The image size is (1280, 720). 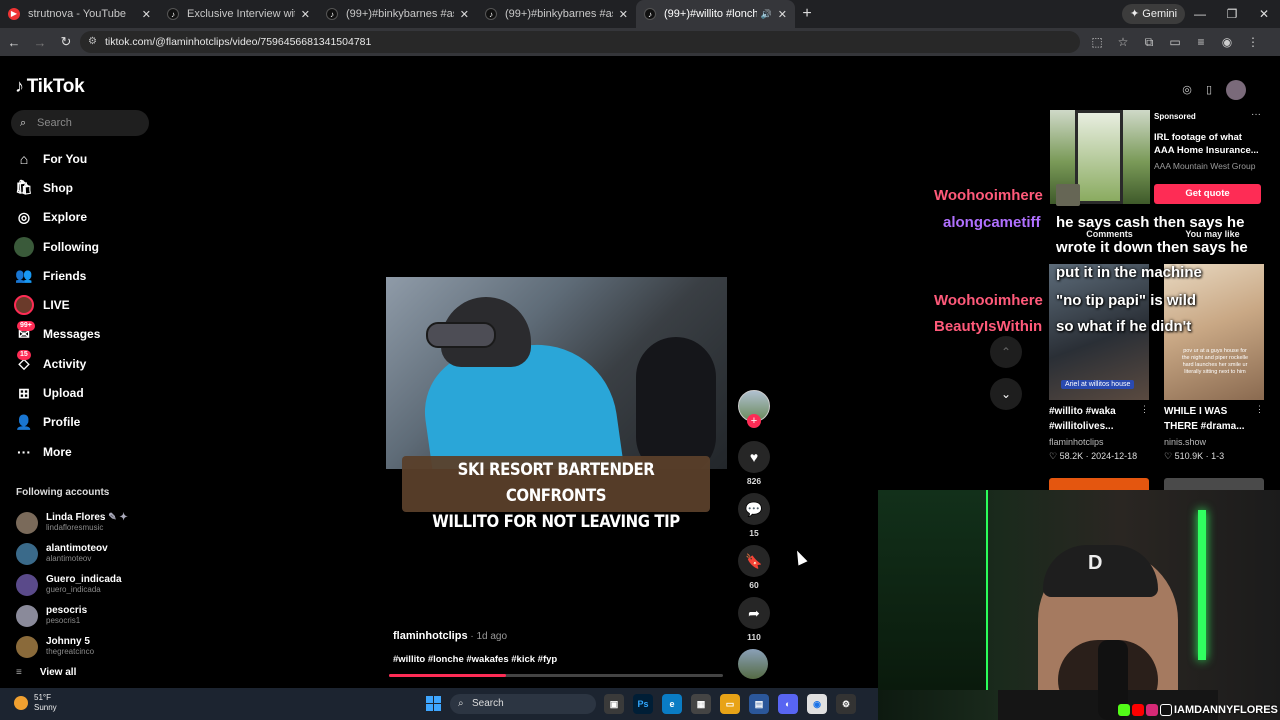 What do you see at coordinates (40, 42) in the screenshot?
I see `forward-icon: →` at bounding box center [40, 42].